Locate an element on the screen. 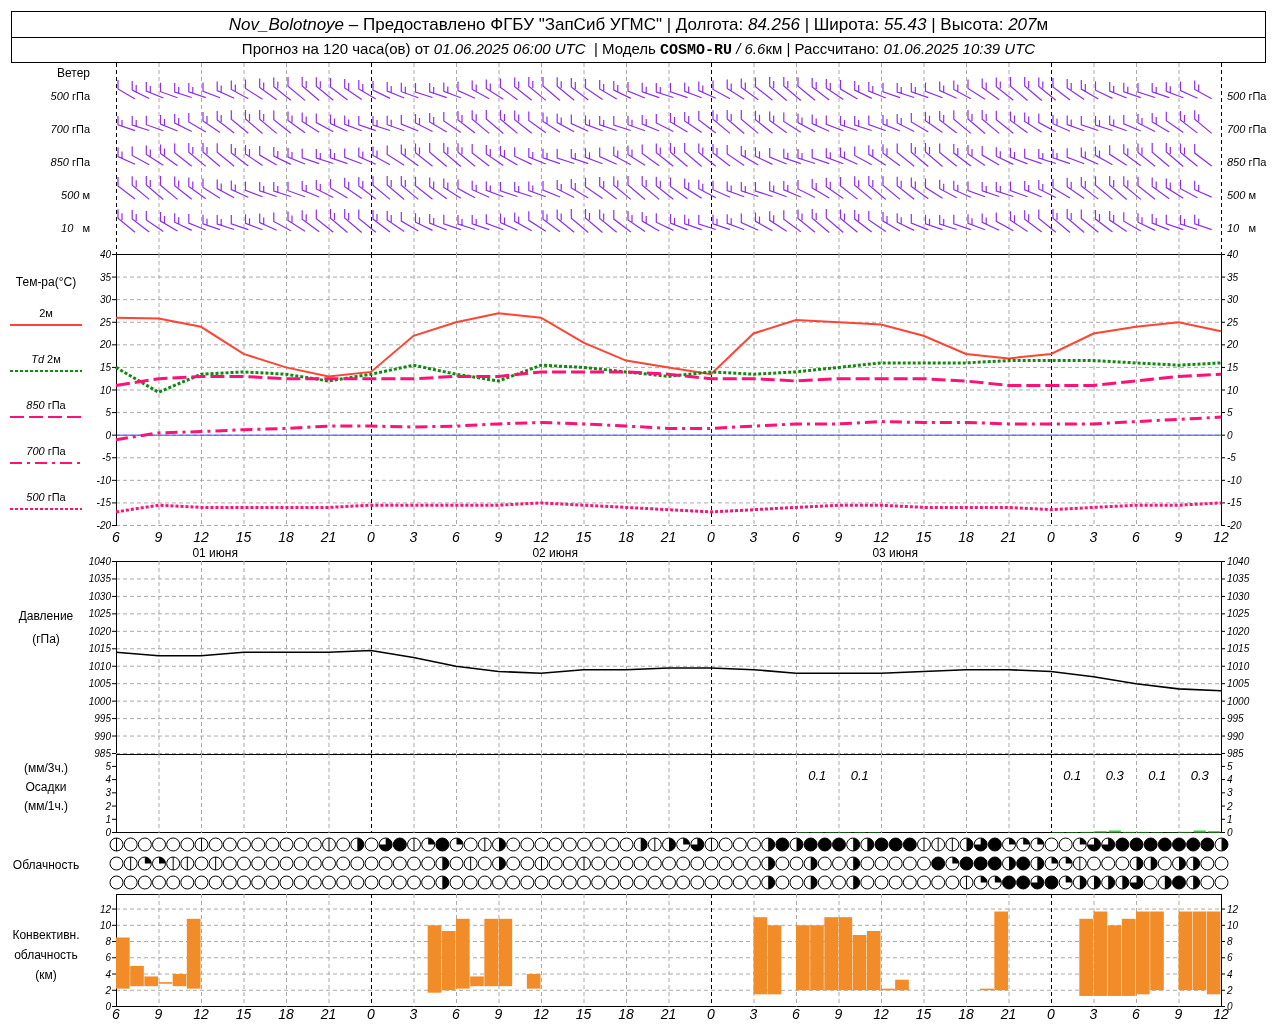 The width and height of the screenshot is (1280, 1024). tick-label: 10 is located at coordinates (1233, 390).